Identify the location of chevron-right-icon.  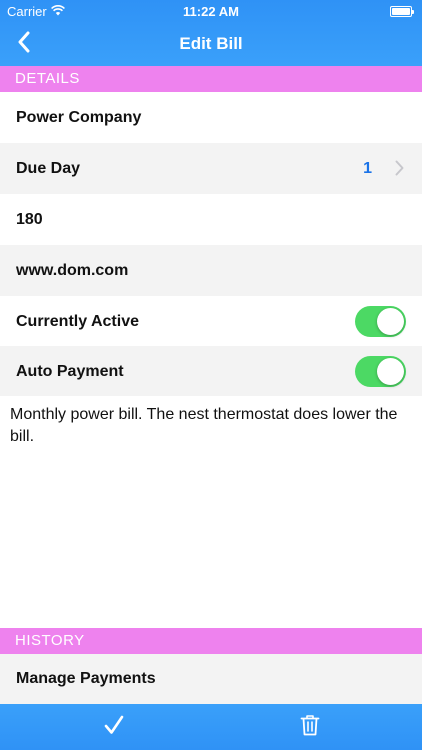
(399, 170).